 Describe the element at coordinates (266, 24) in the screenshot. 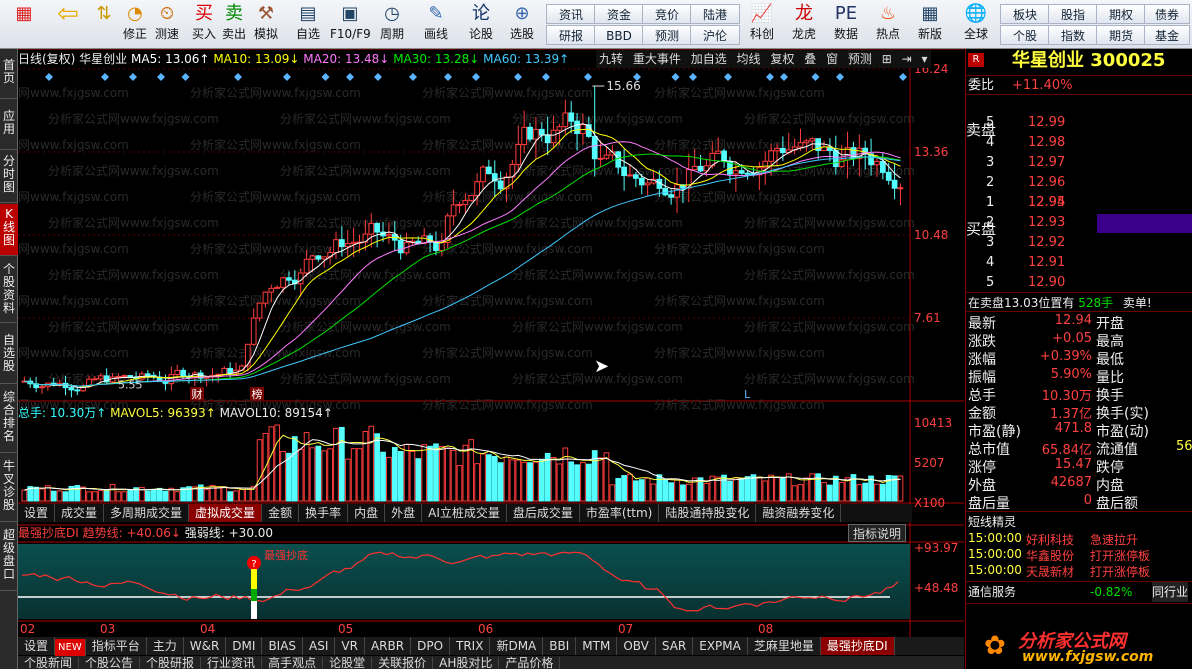

I see `simulate-button: ⚒ 模拟` at that location.